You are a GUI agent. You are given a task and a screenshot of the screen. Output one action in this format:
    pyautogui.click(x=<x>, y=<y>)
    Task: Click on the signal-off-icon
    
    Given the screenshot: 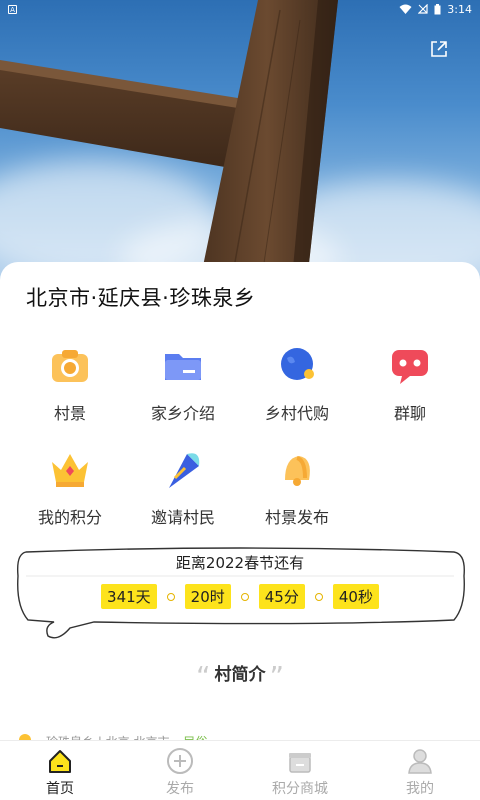 What is the action you would take?
    pyautogui.click(x=423, y=9)
    